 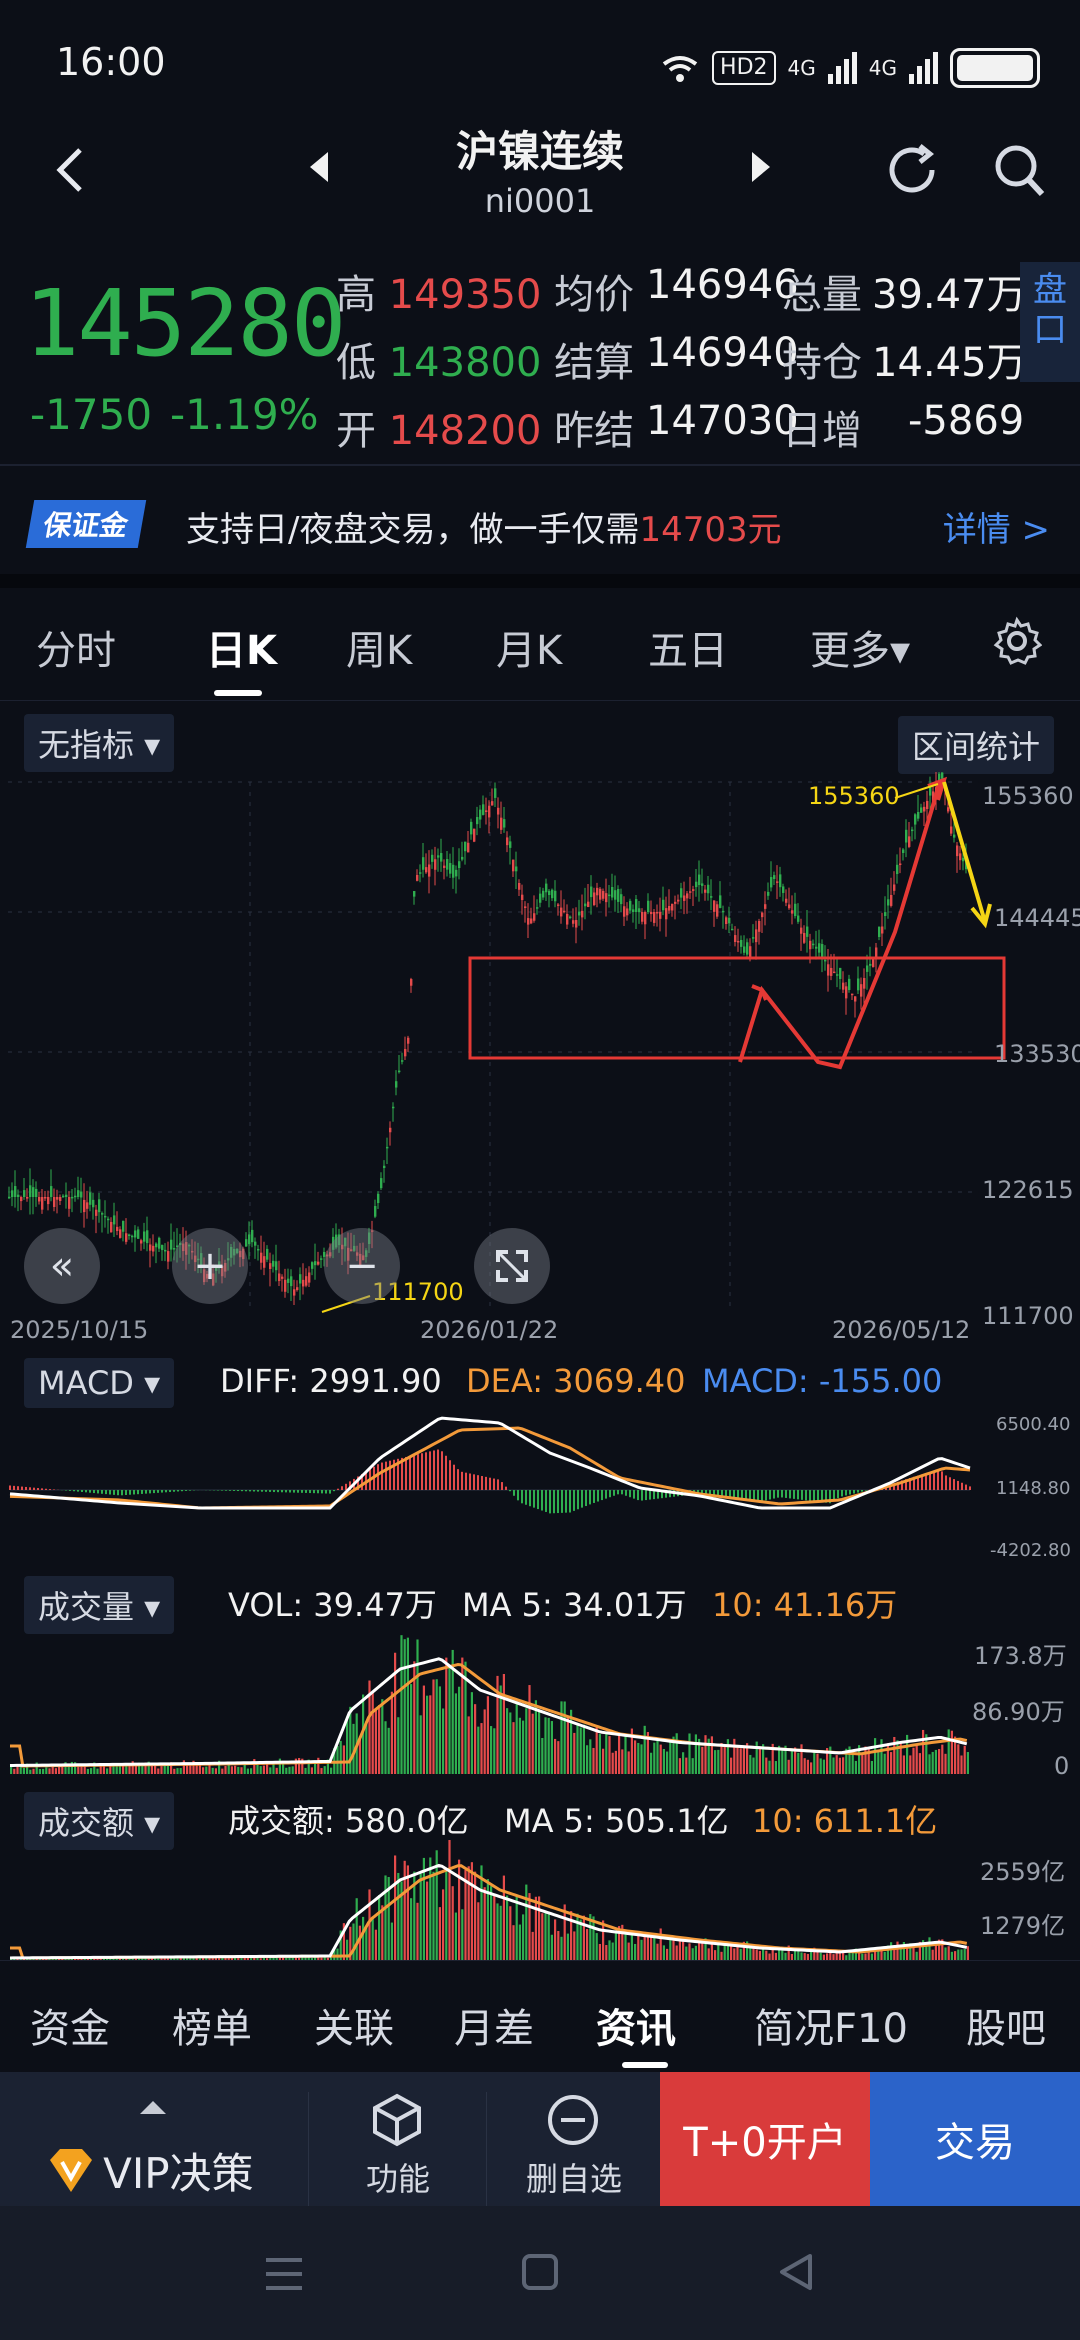 I want to click on scroll-left-button: «, so click(x=62, y=1266).